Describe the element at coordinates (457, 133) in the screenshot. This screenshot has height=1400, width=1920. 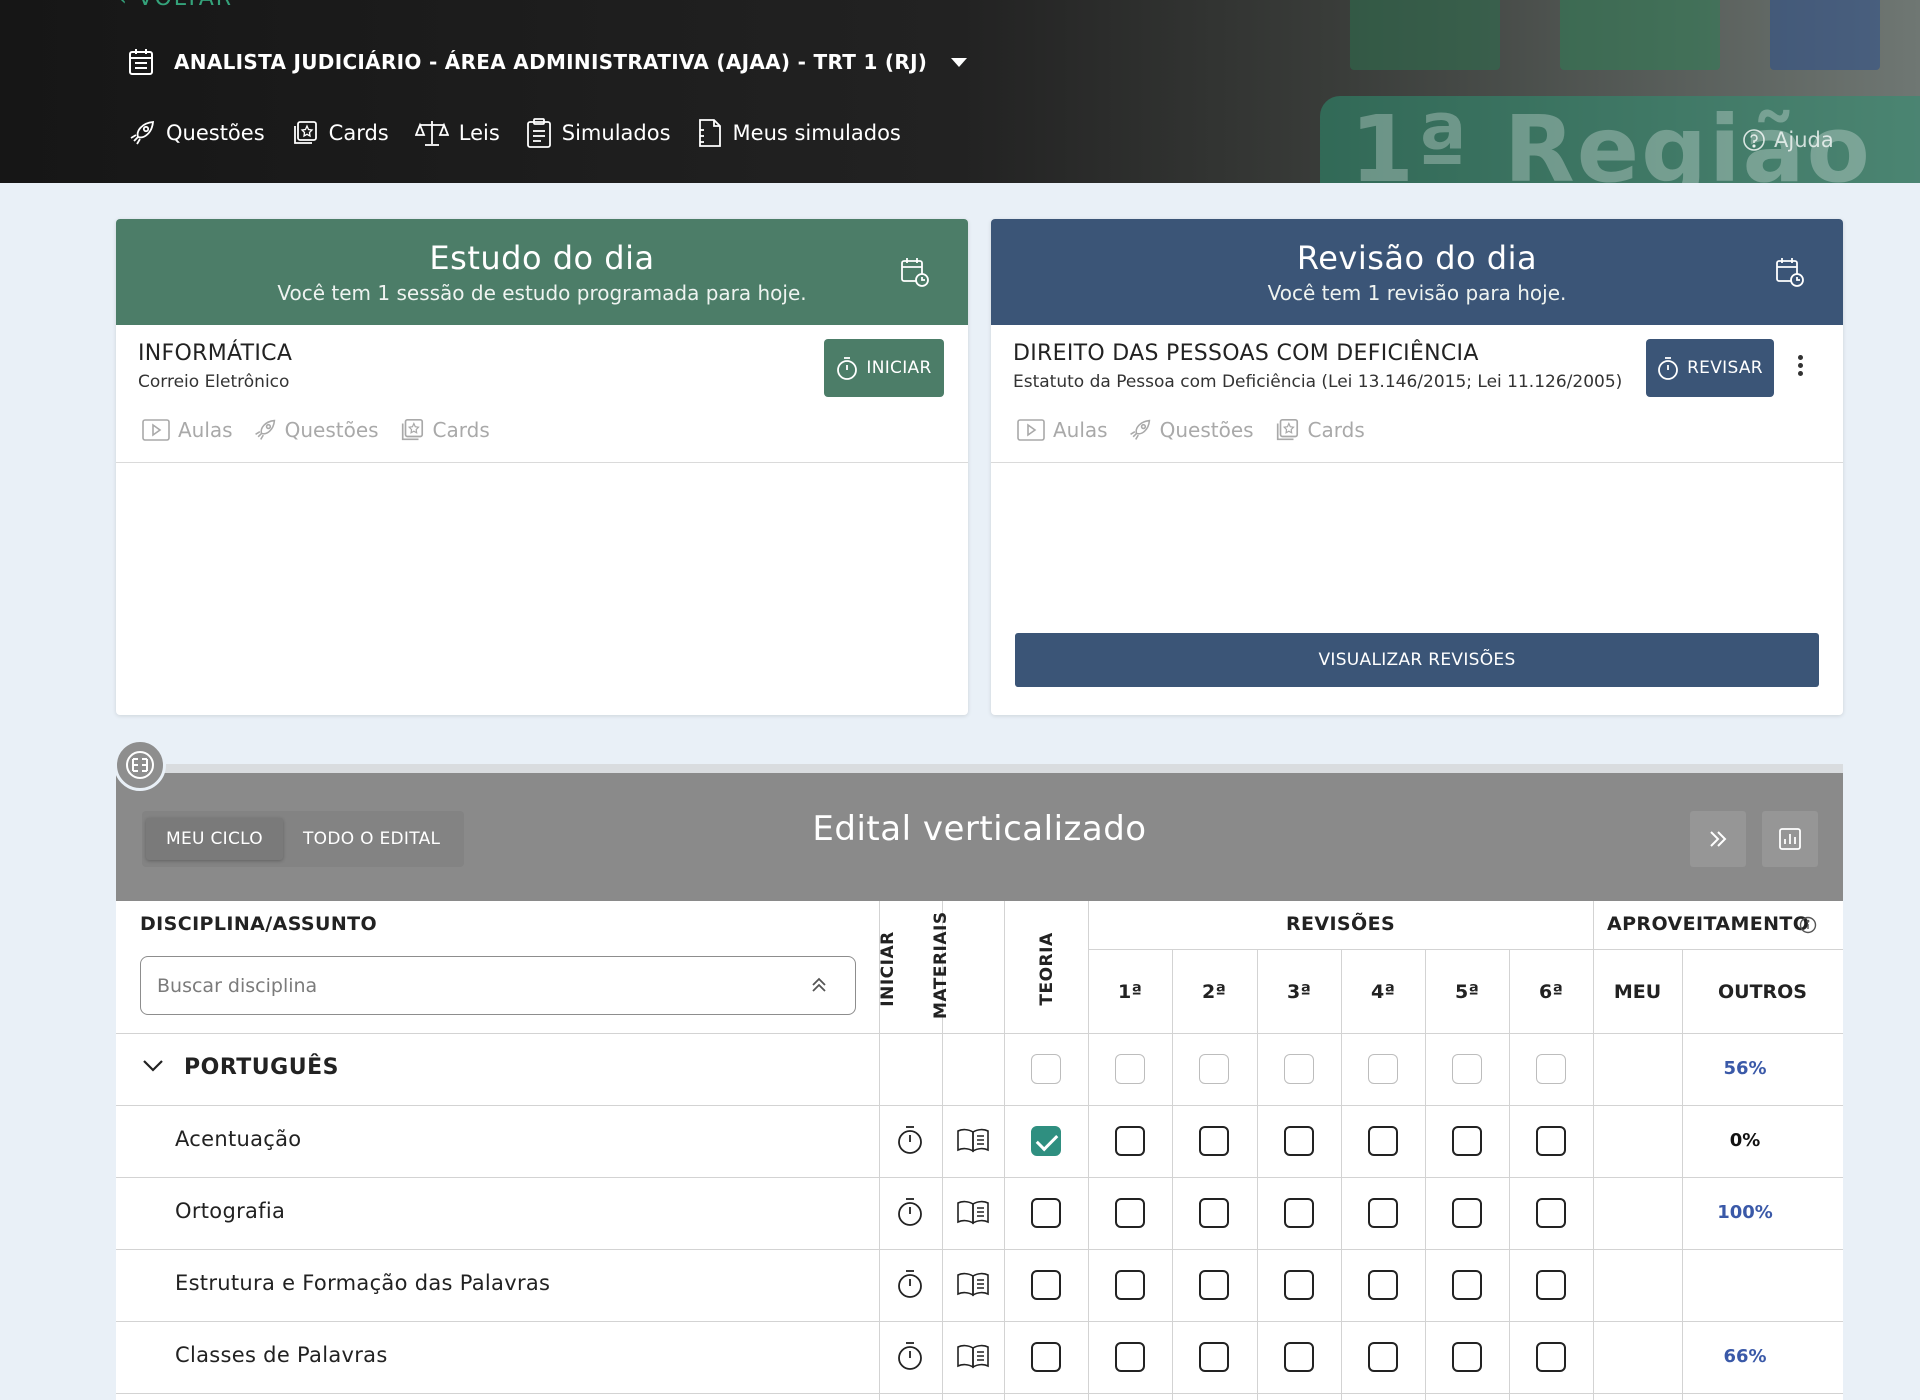
I see `nav-leis: Leis` at that location.